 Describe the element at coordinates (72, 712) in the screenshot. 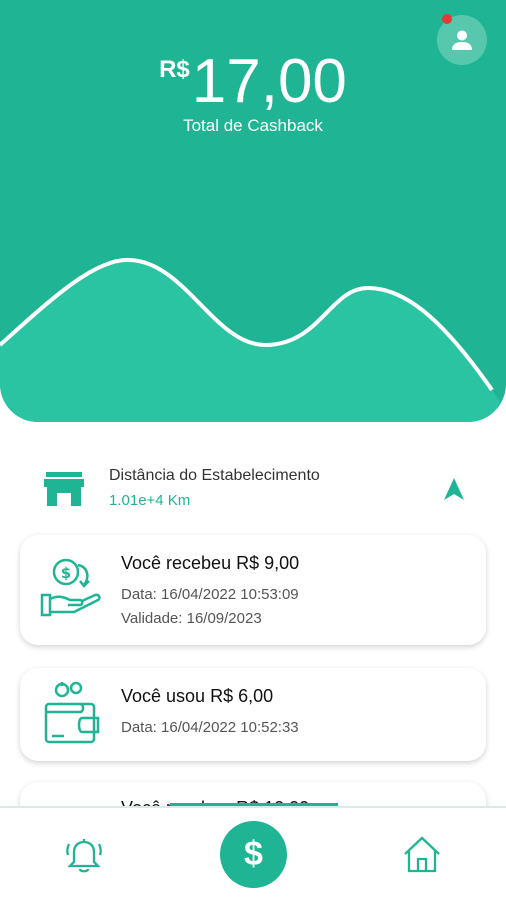

I see `wallet-icon` at that location.